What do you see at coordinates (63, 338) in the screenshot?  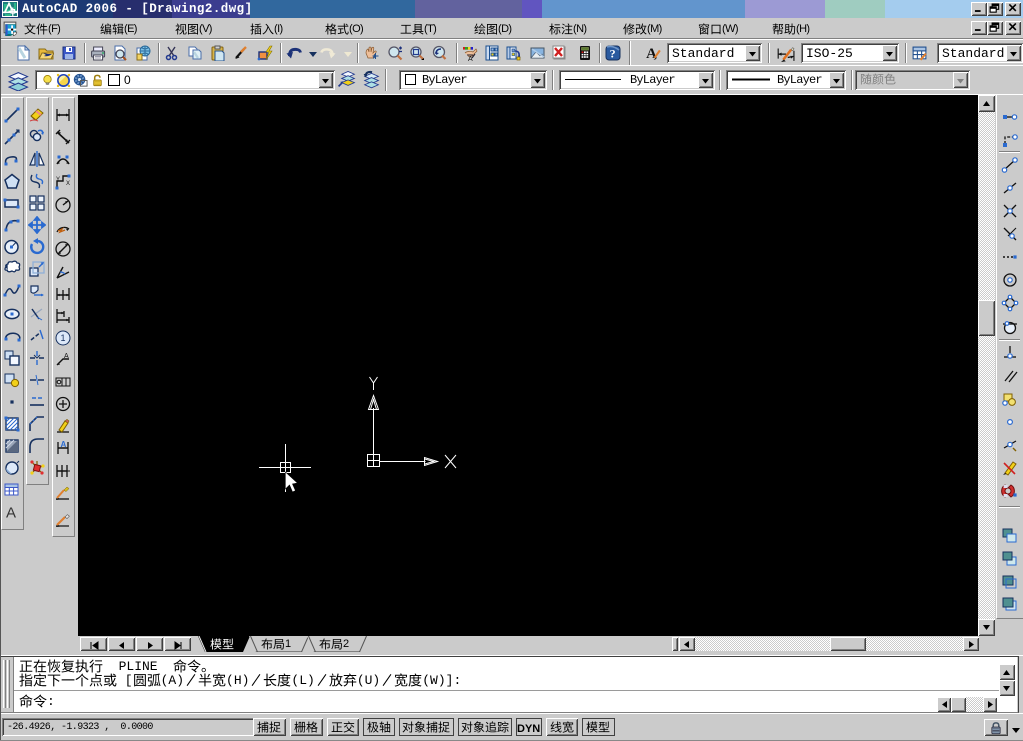 I see `svg-text: 1` at bounding box center [63, 338].